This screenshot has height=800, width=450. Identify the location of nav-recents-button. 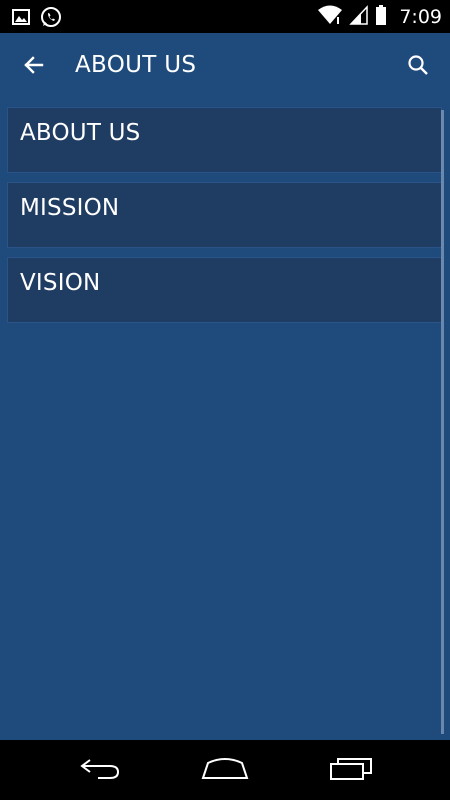
(352, 770).